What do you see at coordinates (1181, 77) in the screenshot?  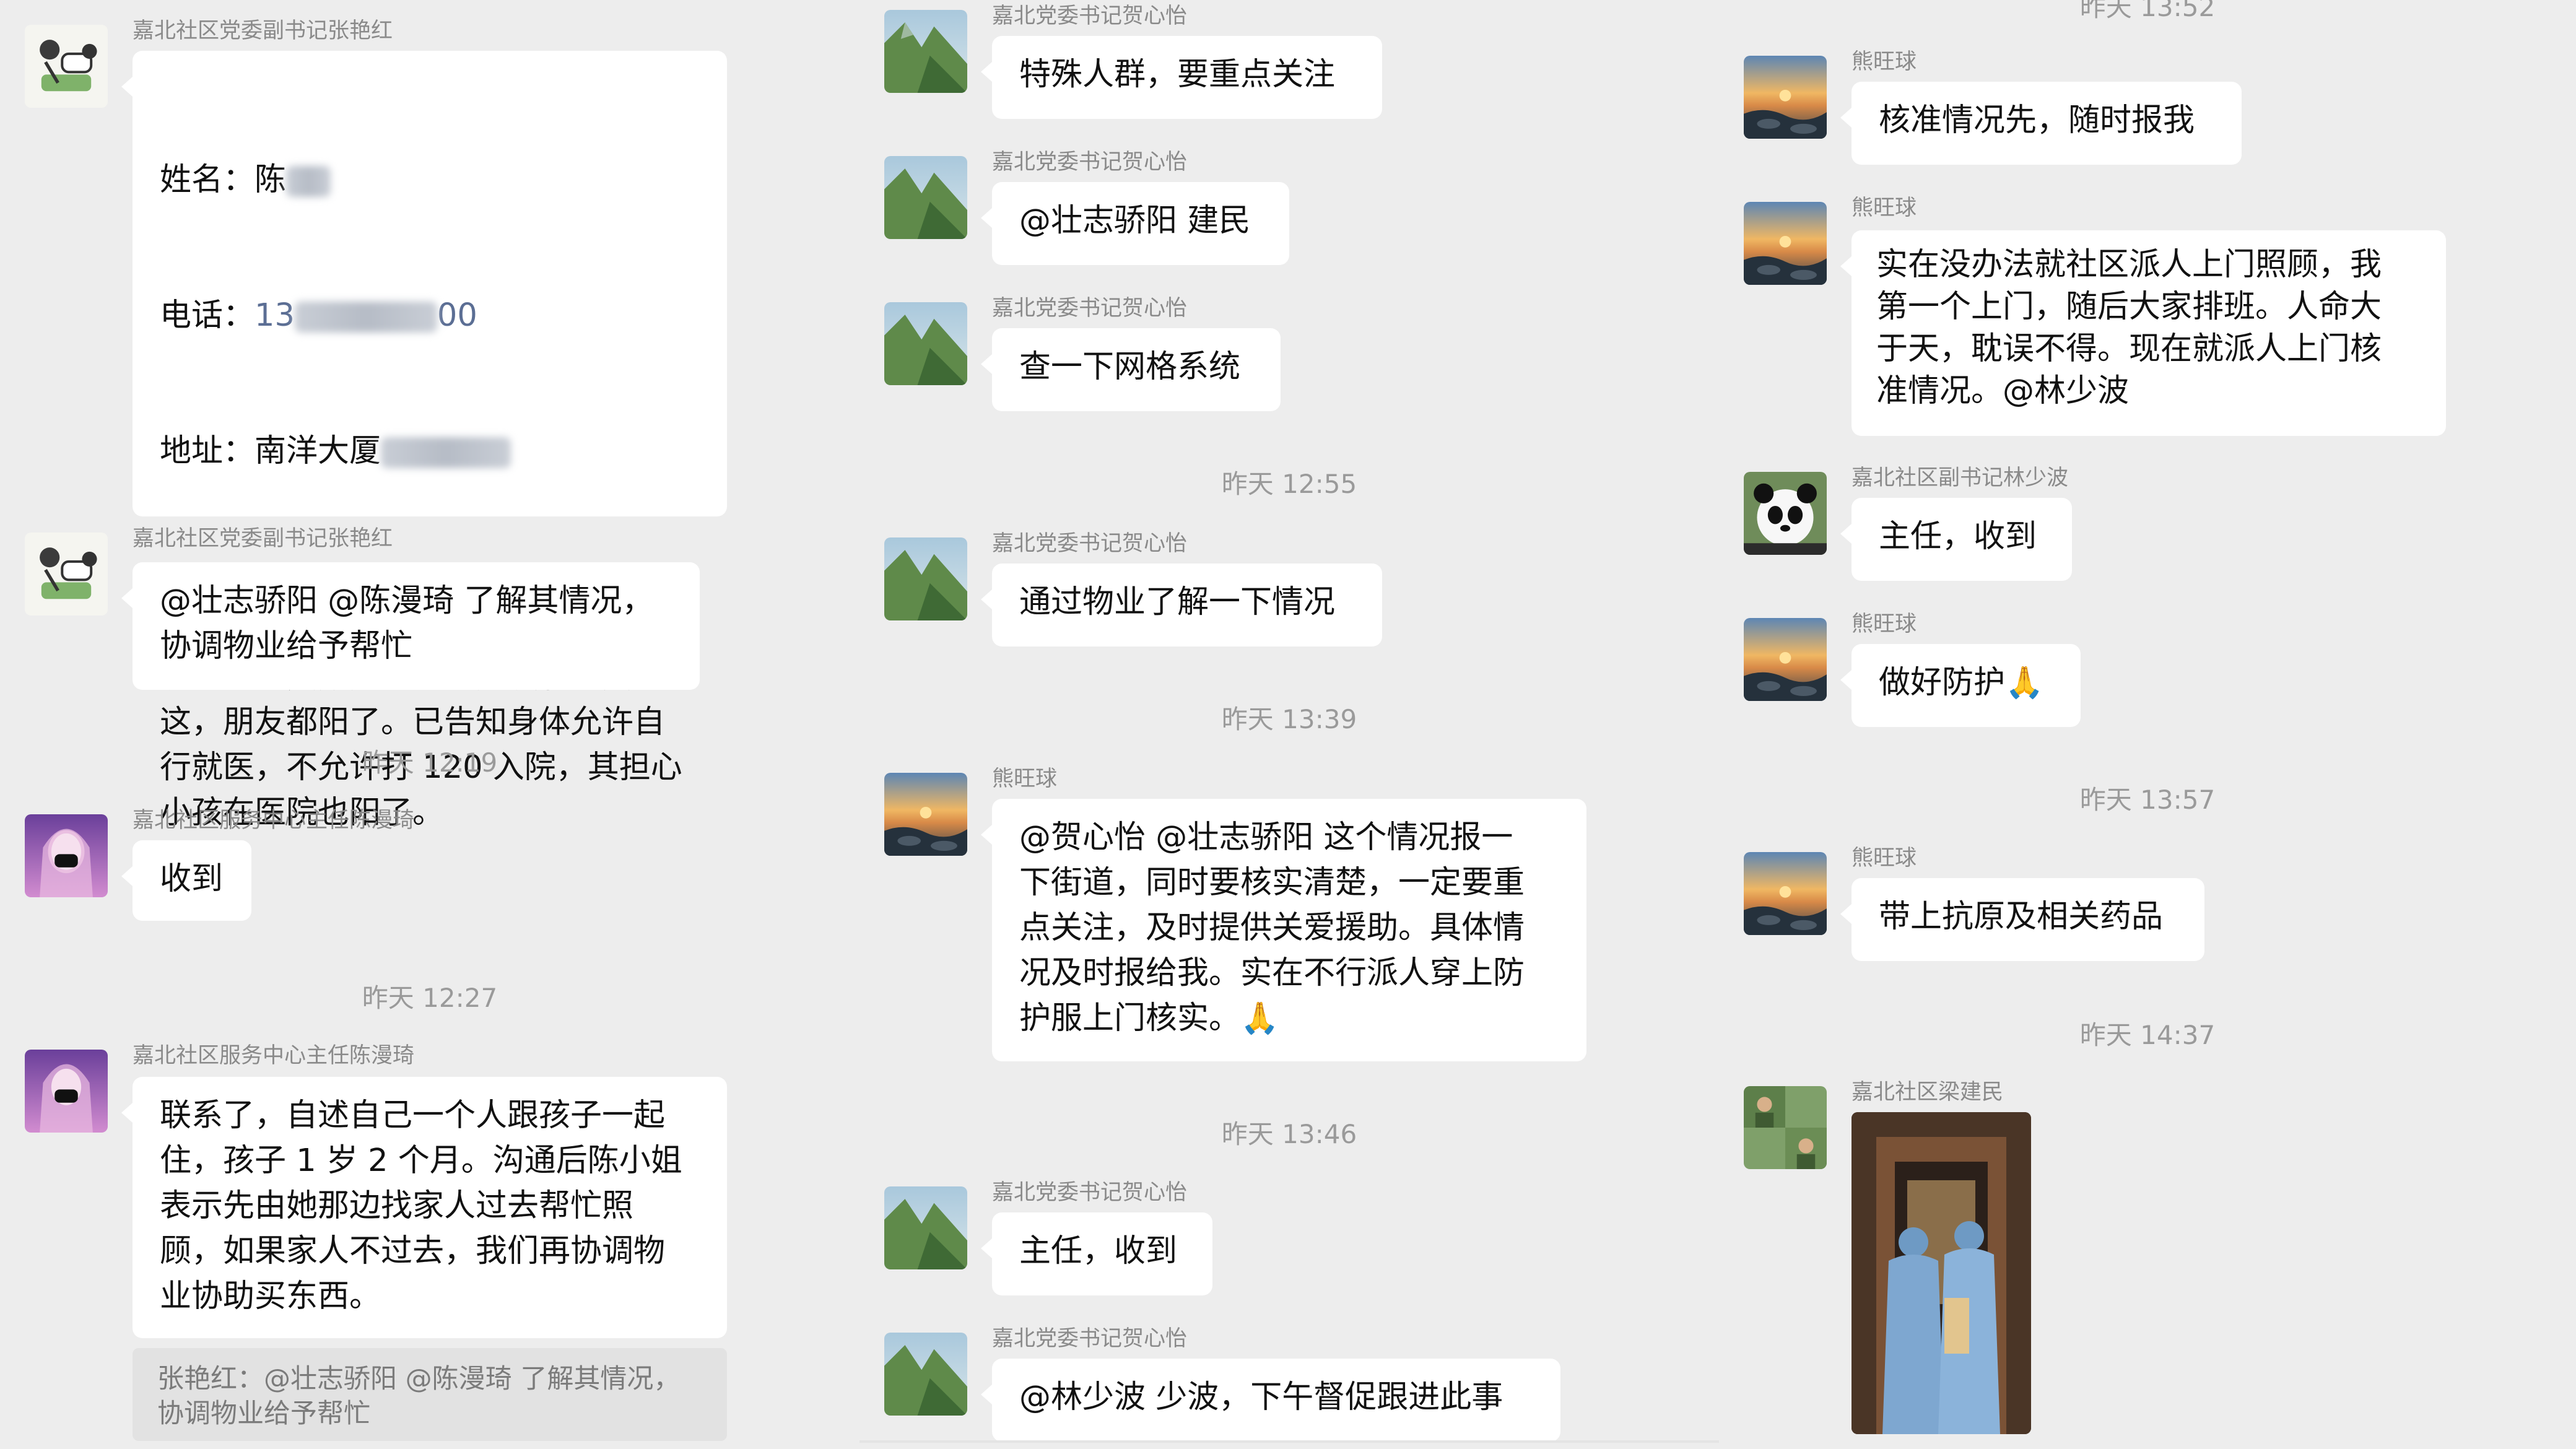 I see `message-bubble: 特殊人群，要重点关注` at bounding box center [1181, 77].